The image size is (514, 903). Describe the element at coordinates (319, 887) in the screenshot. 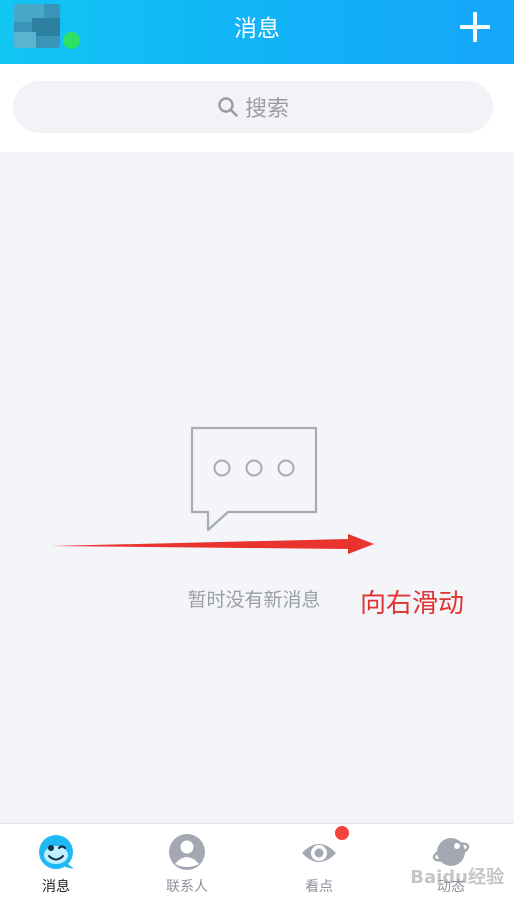

I see `tab-label: 看点` at that location.